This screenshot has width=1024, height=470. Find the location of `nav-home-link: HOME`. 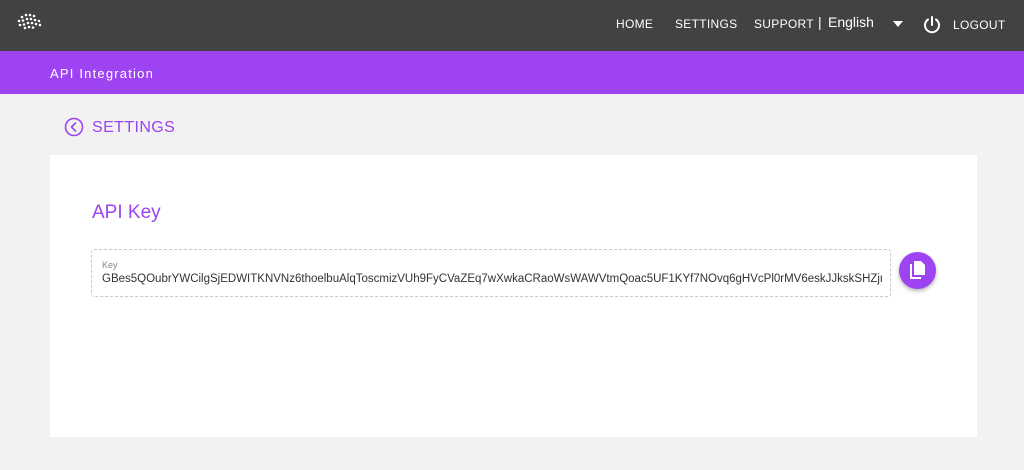

nav-home-link: HOME is located at coordinates (634, 24).